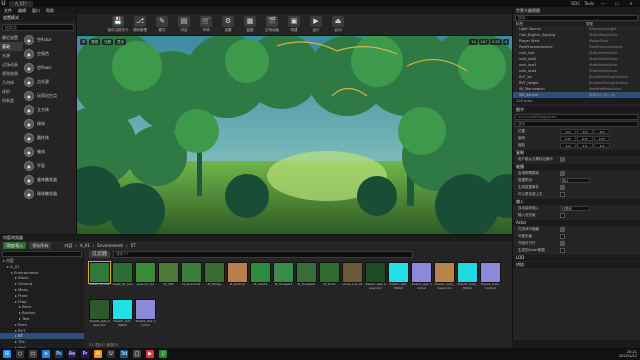 The height and width of the screenshot is (360, 640). What do you see at coordinates (214, 280) in the screenshot?
I see `asset-tile: M_Hedge` at bounding box center [214, 280].